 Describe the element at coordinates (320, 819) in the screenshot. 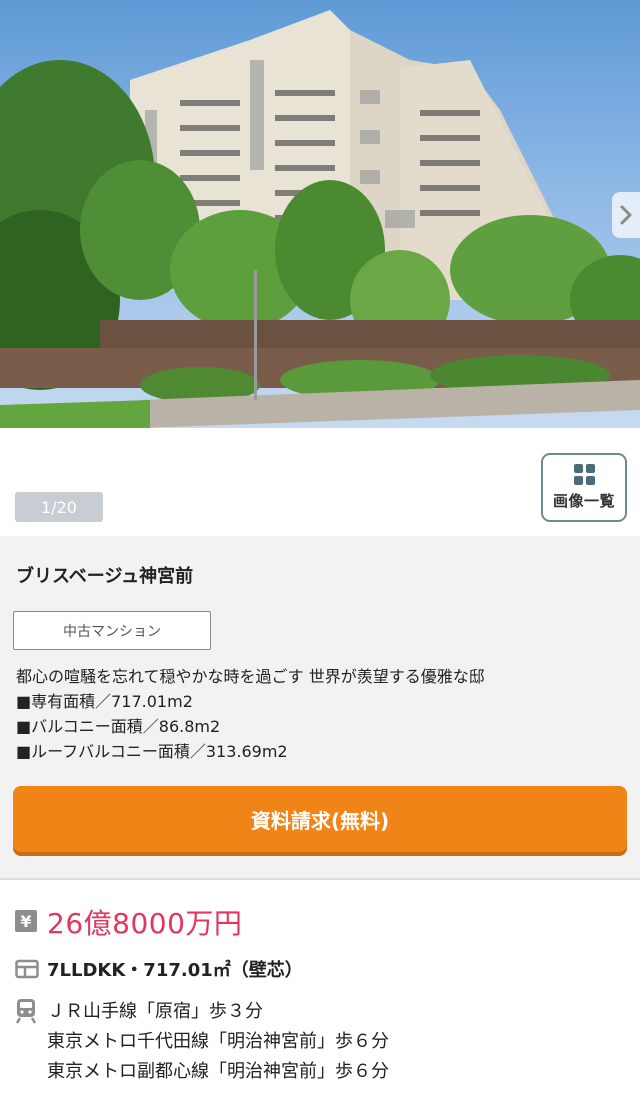

I see `request-info-button: 資料請求(無料)` at that location.